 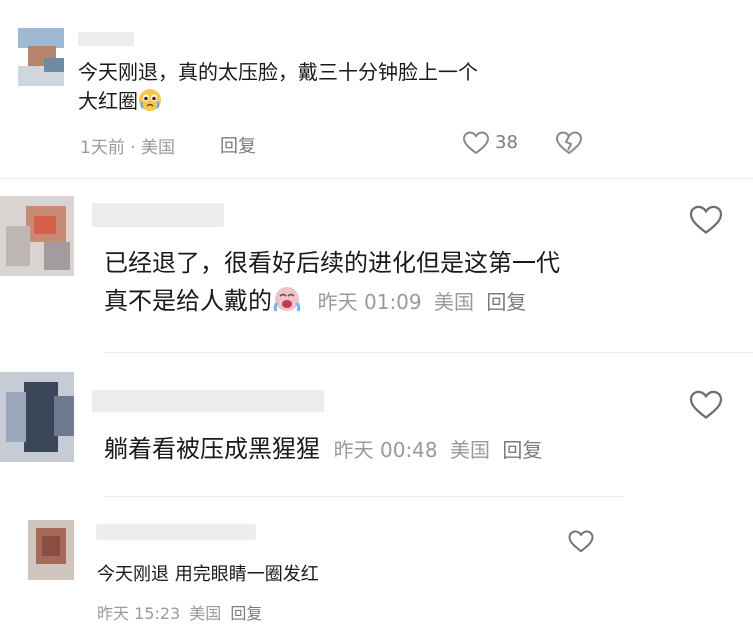 What do you see at coordinates (127, 145) in the screenshot?
I see `comment-meta: 1天前 · 美国` at bounding box center [127, 145].